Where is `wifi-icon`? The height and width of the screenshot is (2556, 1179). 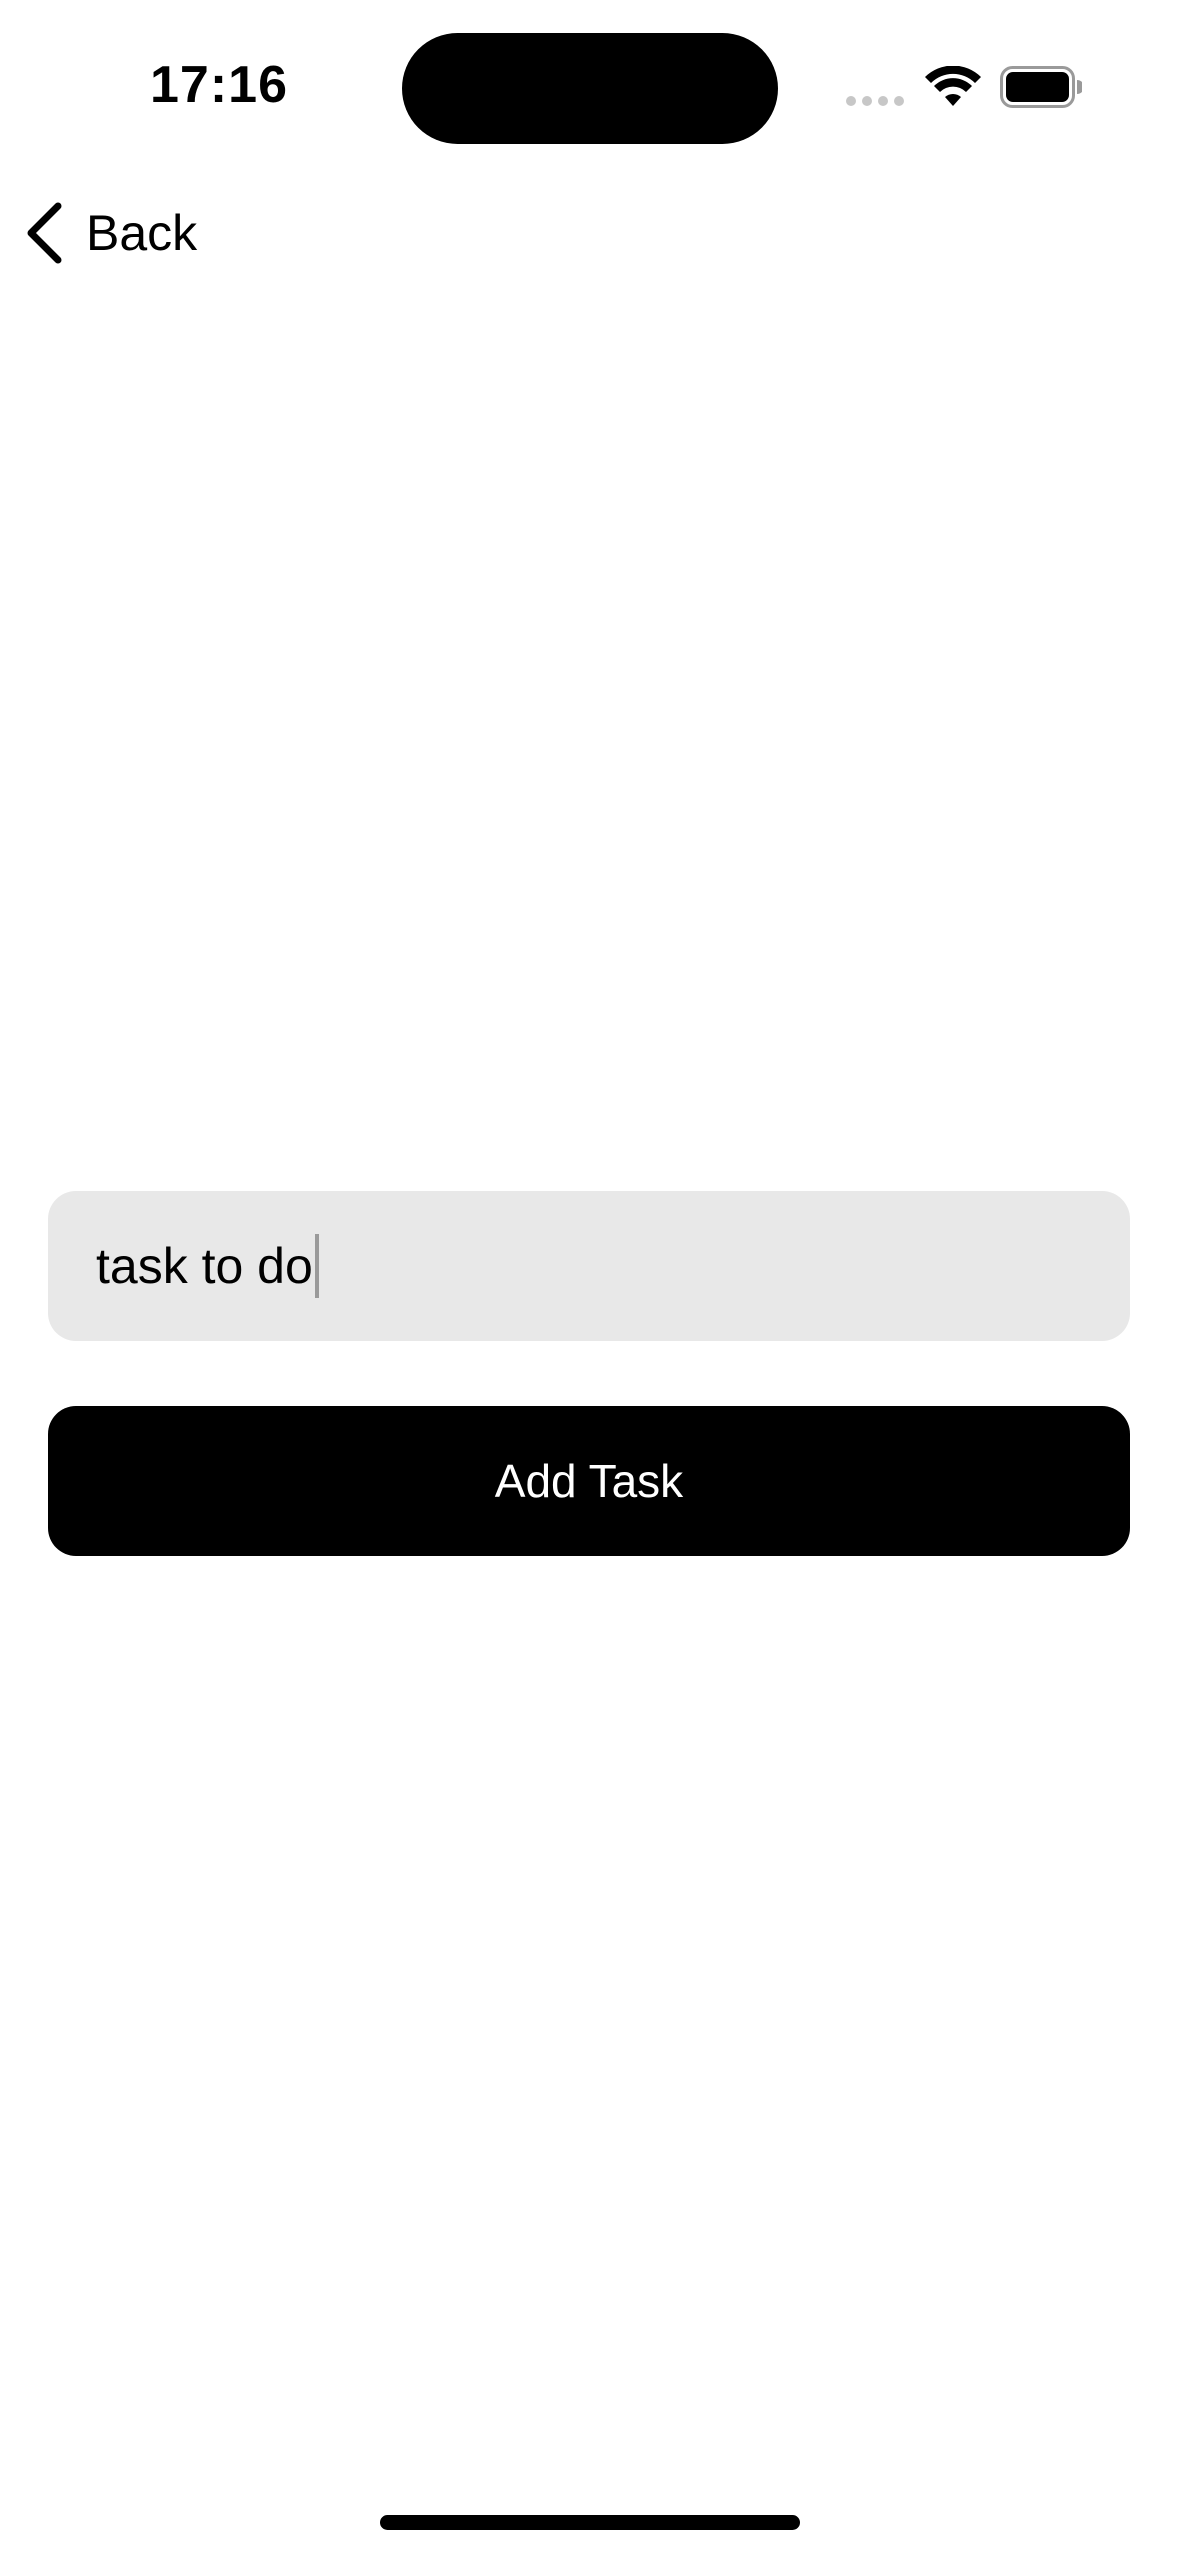 wifi-icon is located at coordinates (953, 86).